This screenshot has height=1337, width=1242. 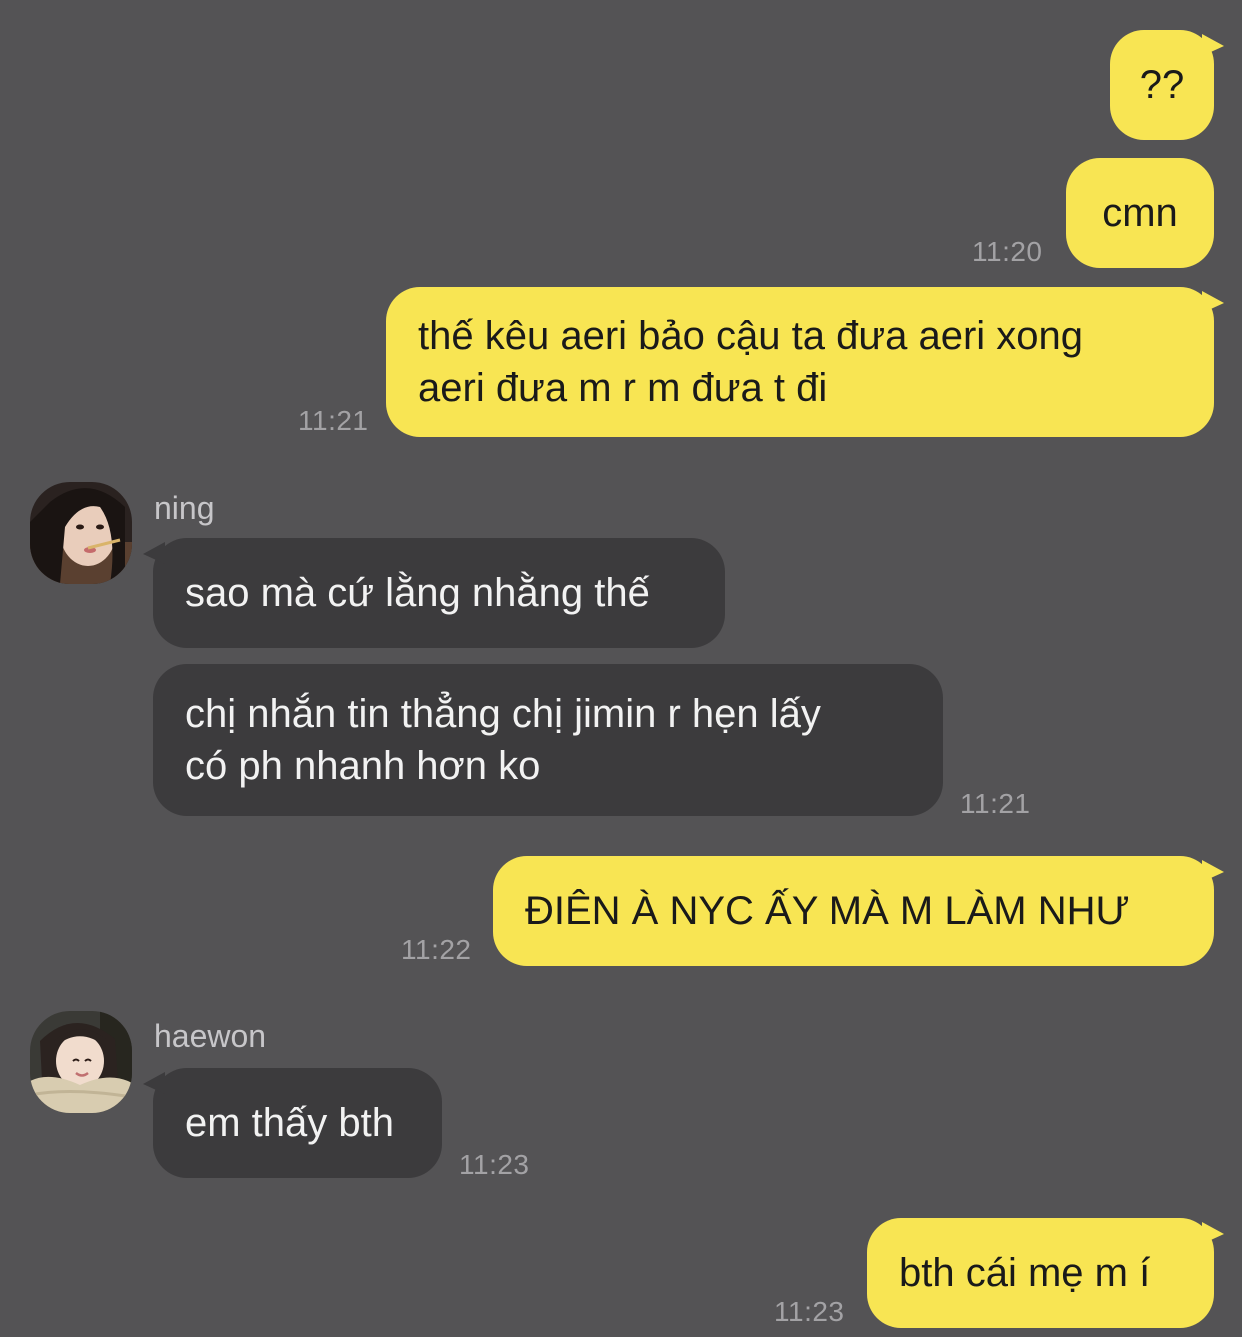 I want to click on profile-photo-ning-icon, so click(x=81, y=533).